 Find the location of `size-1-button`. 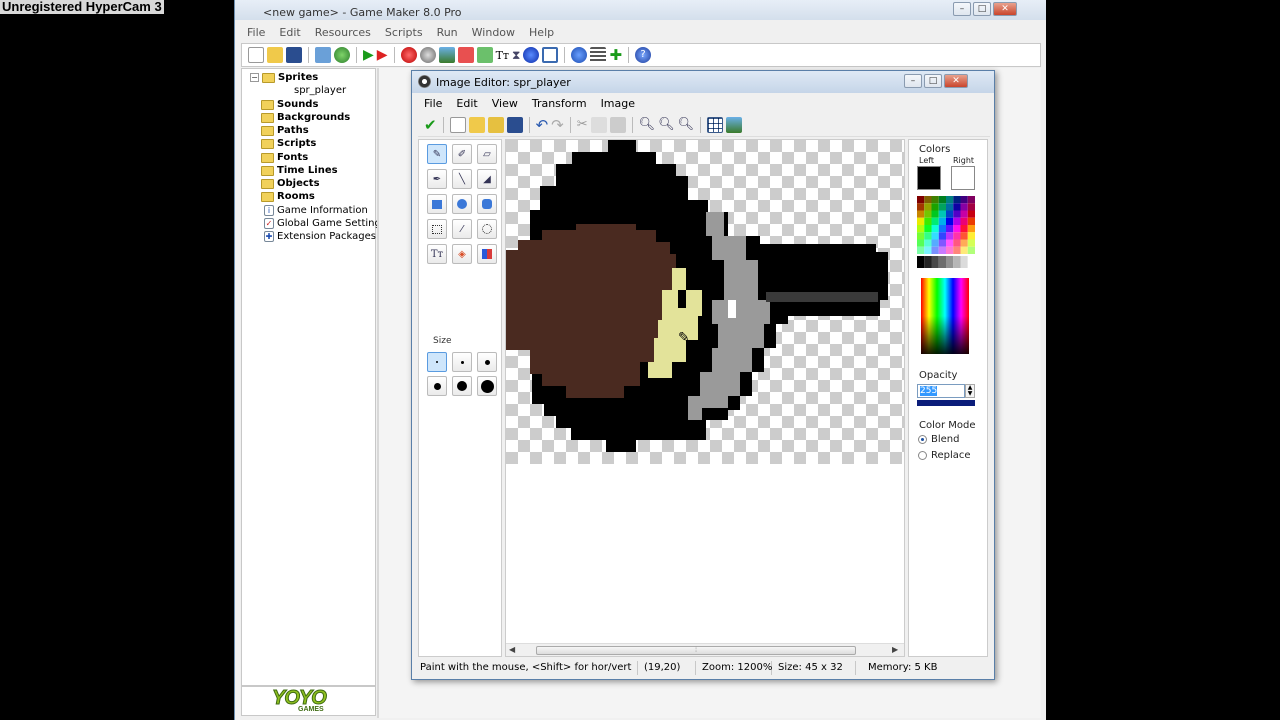

size-1-button is located at coordinates (437, 362).